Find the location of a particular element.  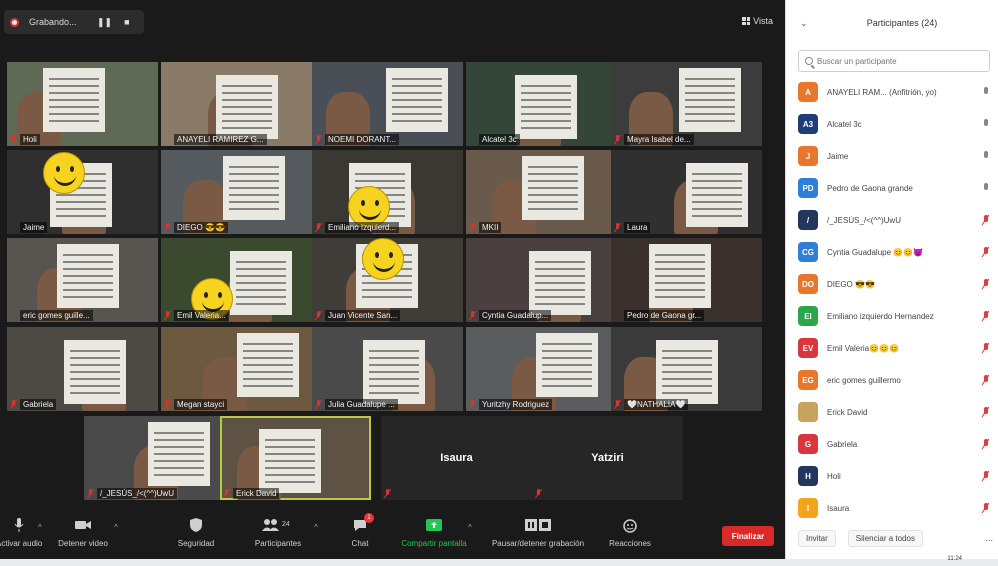

tile-name-label: Gabriela is located at coordinates (38, 404).